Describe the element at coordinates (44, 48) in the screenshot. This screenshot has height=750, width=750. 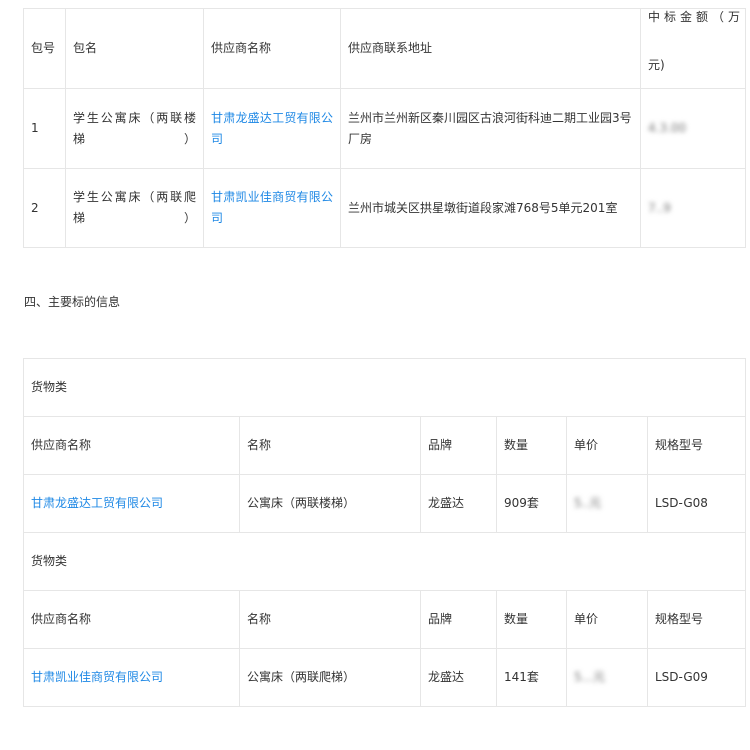
I see `header-package-no: 包号` at that location.